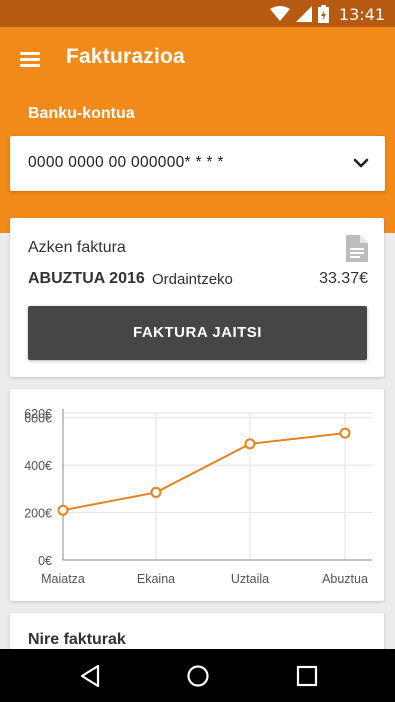 This screenshot has height=702, width=395. I want to click on x-tick-label: Ekaina, so click(156, 579).